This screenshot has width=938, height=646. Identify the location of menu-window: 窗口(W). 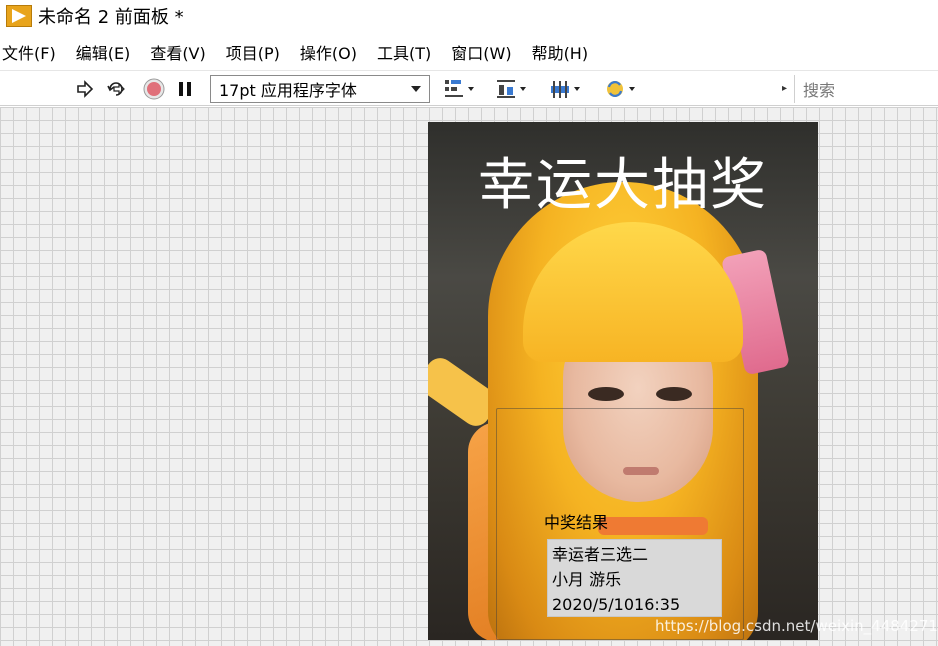
(481, 52).